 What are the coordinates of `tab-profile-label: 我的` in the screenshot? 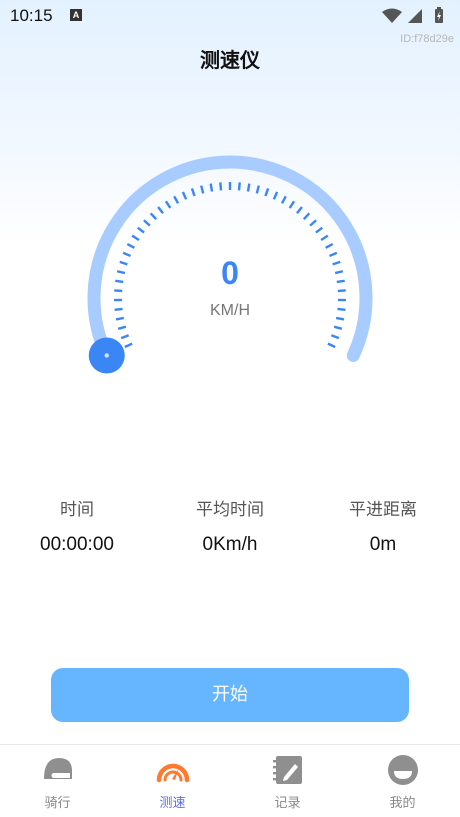 It's located at (402, 803).